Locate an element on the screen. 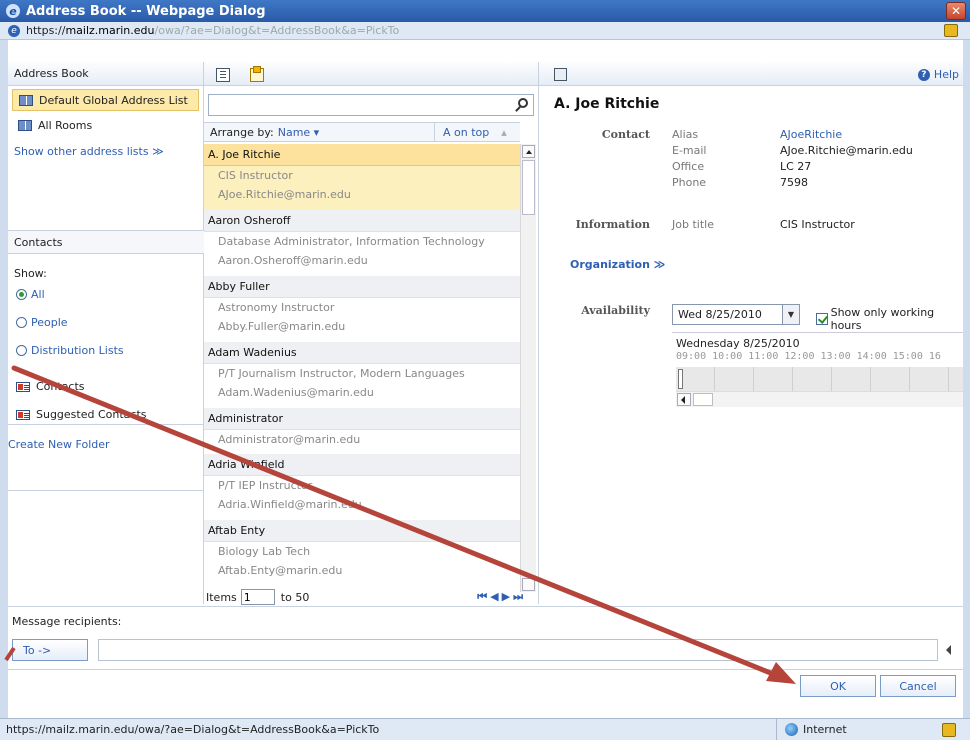 This screenshot has width=970, height=740. availability-section-label: Availability is located at coordinates (615, 310).